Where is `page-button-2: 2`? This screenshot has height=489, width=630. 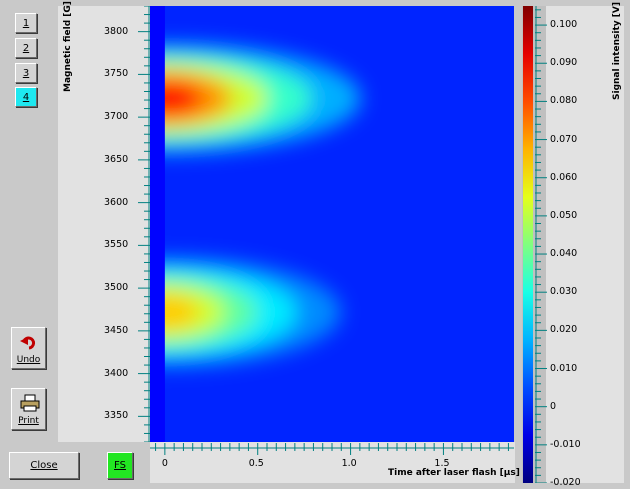 page-button-2: 2 is located at coordinates (26, 48).